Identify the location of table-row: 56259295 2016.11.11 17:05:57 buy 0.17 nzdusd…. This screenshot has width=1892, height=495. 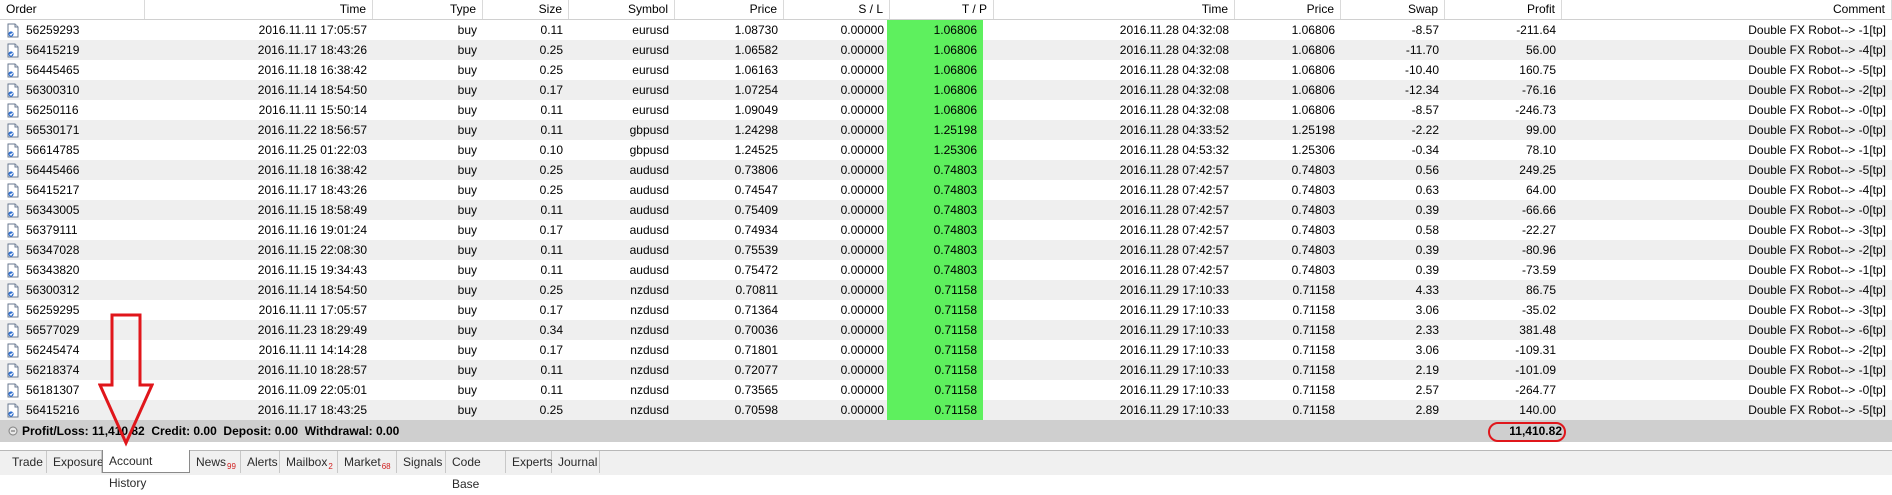
(946, 310).